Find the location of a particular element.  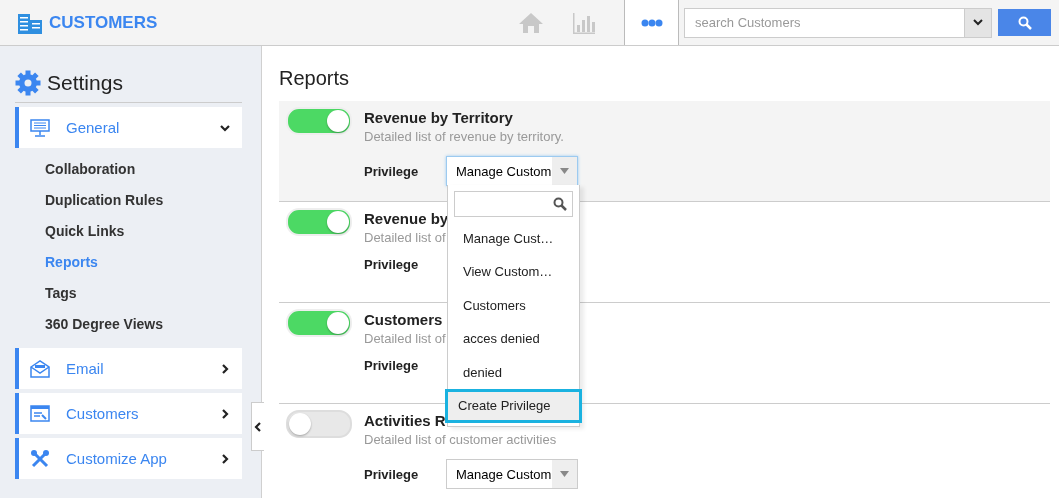

report-name: Revenue by is located at coordinates (406, 218).